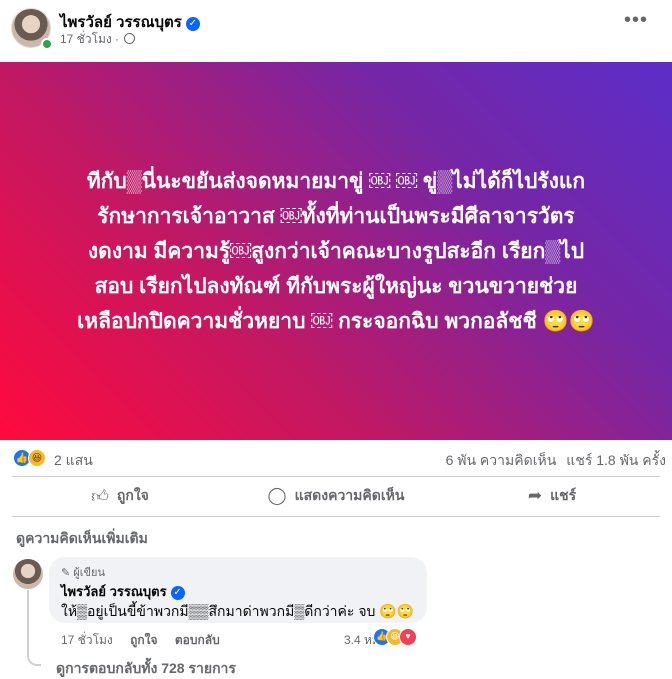  Describe the element at coordinates (114, 591) in the screenshot. I see `comment-author-name: ไพรวัลย์ วรรณบุตร` at that location.